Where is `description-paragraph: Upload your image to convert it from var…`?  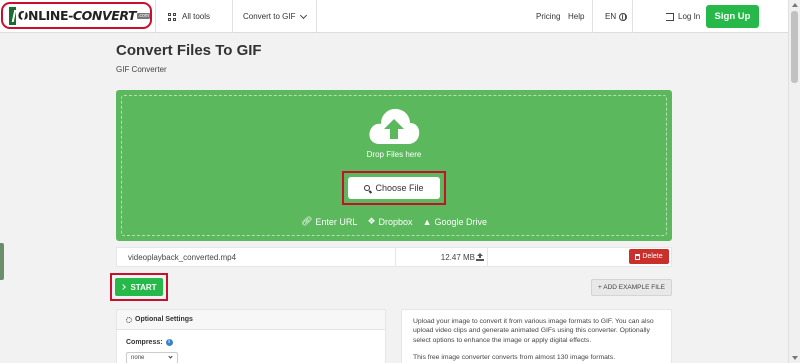 description-paragraph: Upload your image to convert it from var… is located at coordinates (533, 331).